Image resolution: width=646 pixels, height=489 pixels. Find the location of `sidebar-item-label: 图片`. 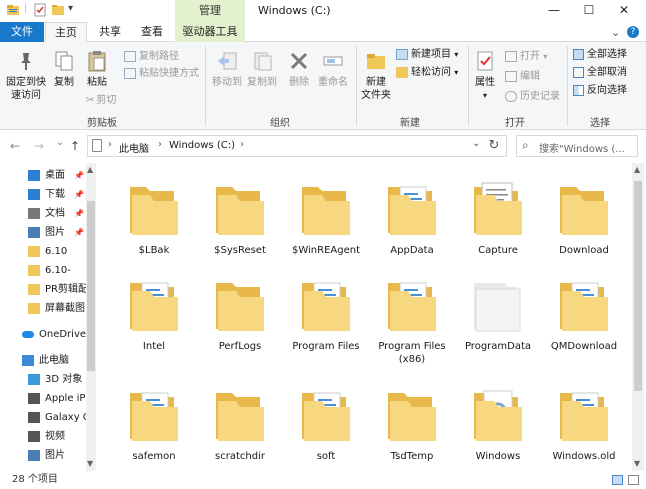

sidebar-item-label: 图片 is located at coordinates (55, 232).